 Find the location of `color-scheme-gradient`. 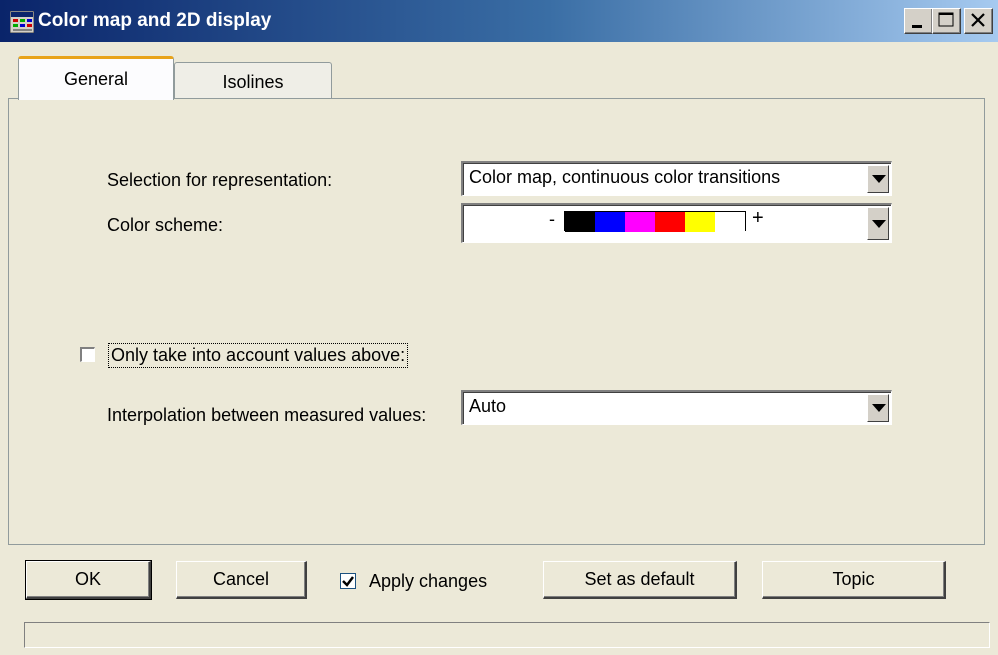

color-scheme-gradient is located at coordinates (655, 221).